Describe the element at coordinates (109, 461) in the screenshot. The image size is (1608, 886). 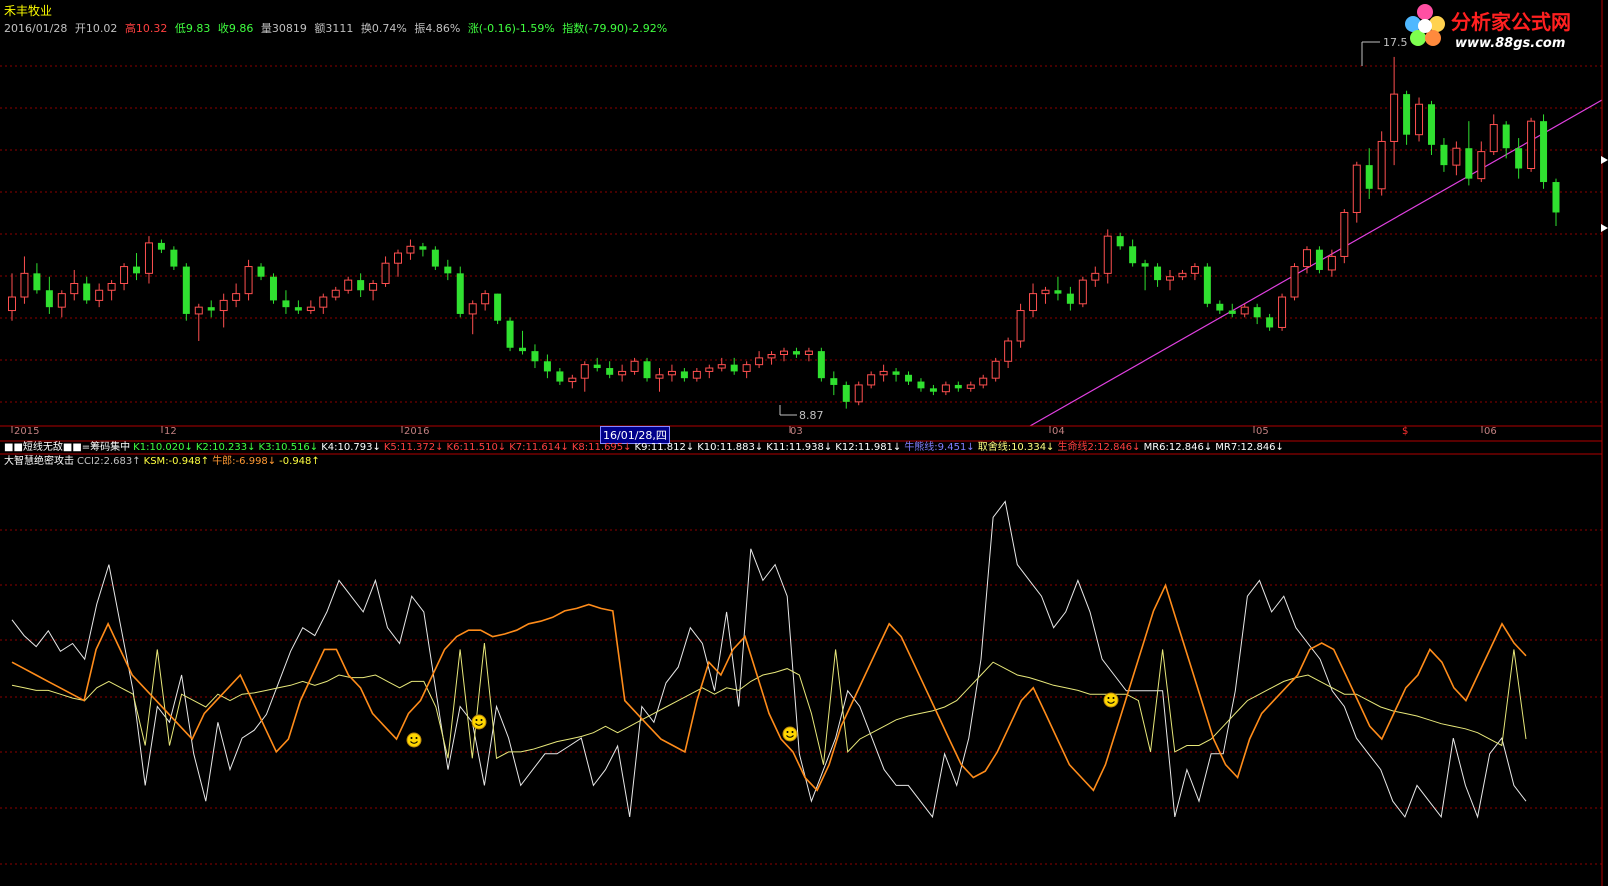
I see `indicator-legend-item-1: CCI2:2.683↑` at that location.